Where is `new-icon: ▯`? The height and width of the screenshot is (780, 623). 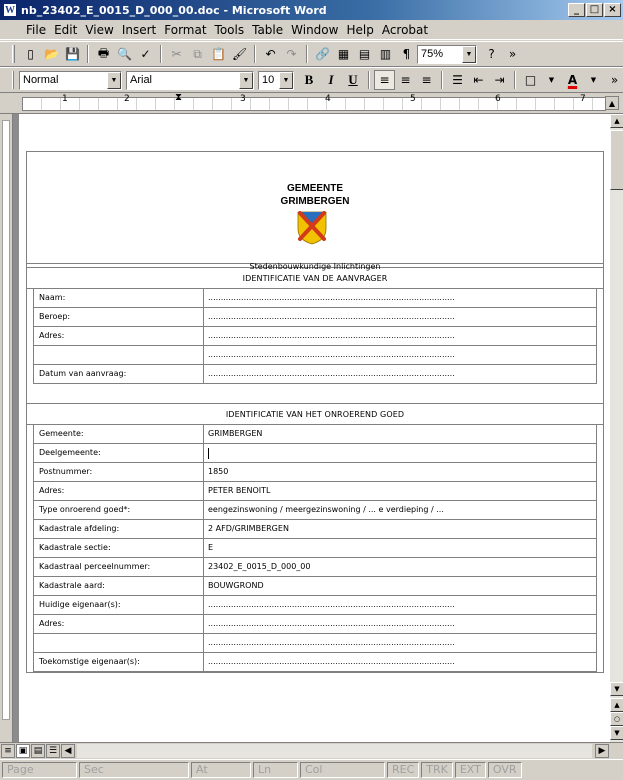
new-icon: ▯ is located at coordinates (30, 54).